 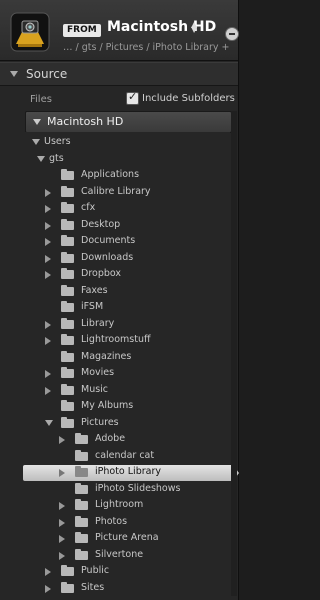 What do you see at coordinates (146, 47) in the screenshot?
I see `breadcrumb: … / gts / Pictures / iPhoto Library +` at bounding box center [146, 47].